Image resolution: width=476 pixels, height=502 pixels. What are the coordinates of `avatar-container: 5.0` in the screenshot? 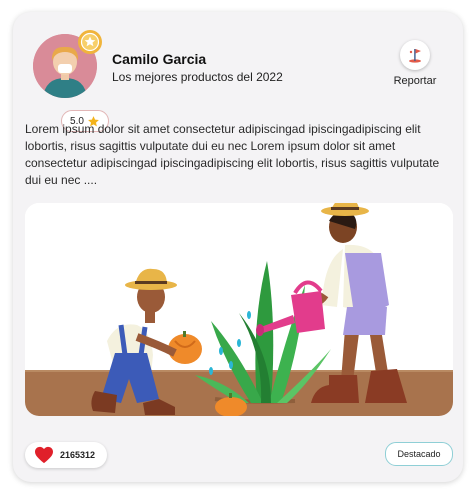 It's located at (71, 81).